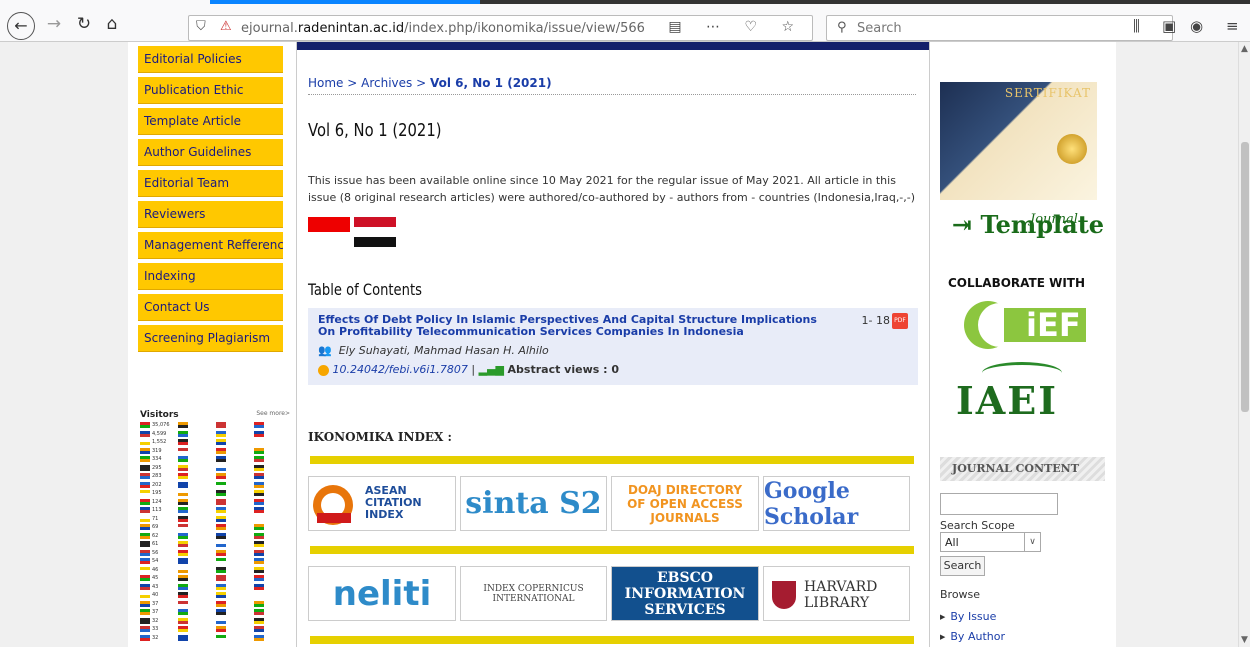  I want to click on back-icon: ←, so click(21, 26).